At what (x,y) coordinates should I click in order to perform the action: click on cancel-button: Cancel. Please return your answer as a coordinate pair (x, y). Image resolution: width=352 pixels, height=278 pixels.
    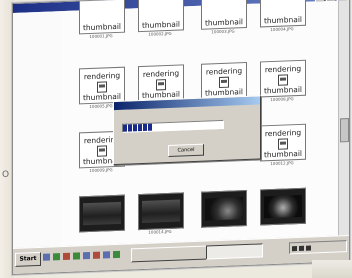
    Looking at the image, I should click on (186, 150).